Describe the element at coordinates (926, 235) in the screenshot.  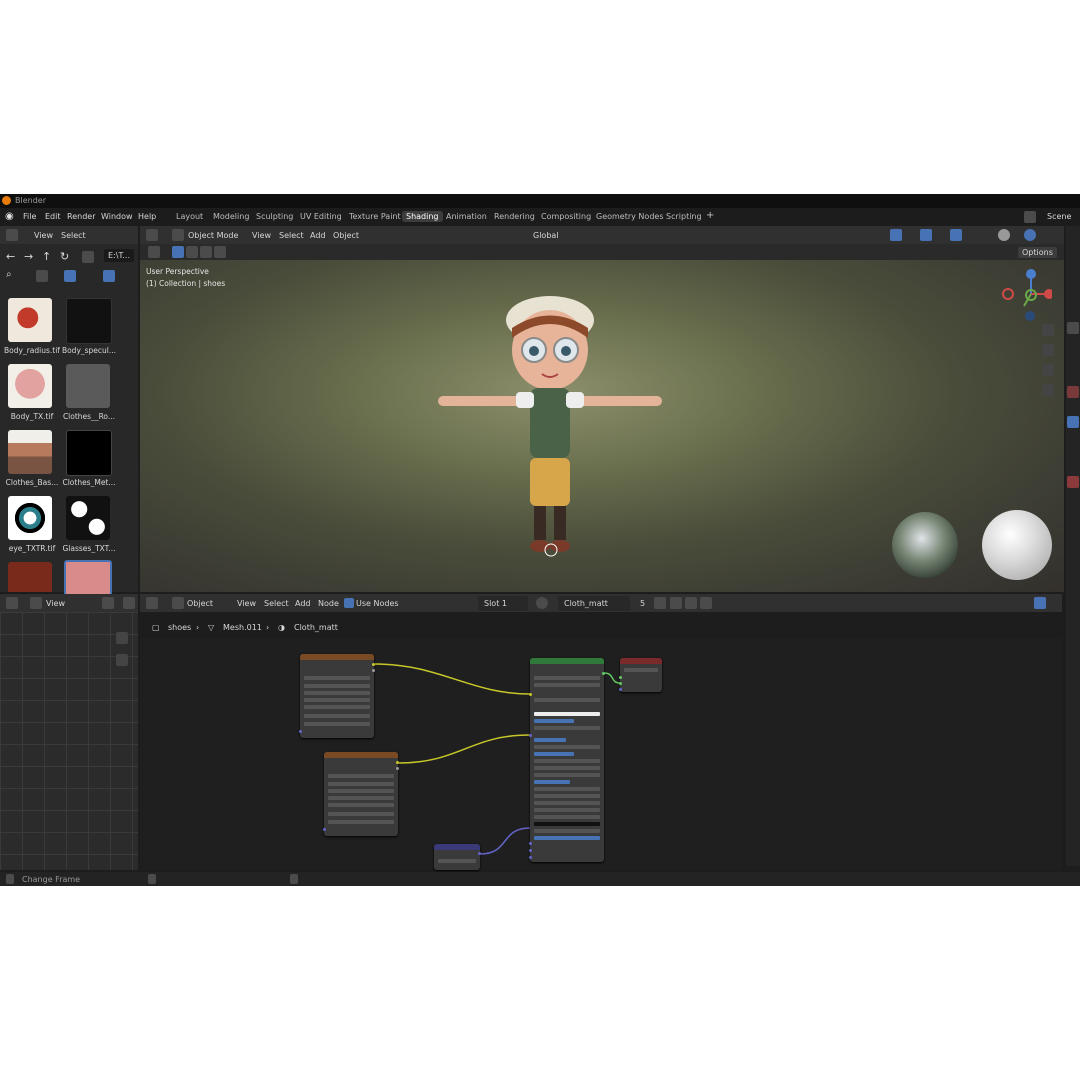
I see `overlay-toggle-icon` at that location.